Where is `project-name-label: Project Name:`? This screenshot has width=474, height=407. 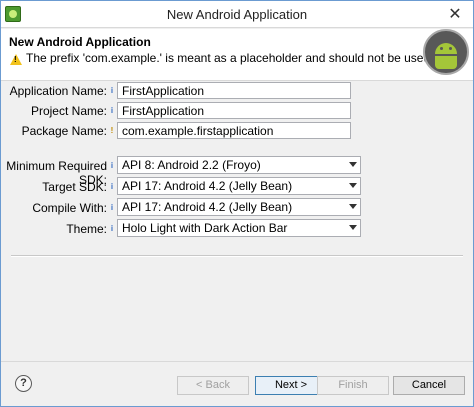
project-name-label: Project Name: is located at coordinates (68, 111).